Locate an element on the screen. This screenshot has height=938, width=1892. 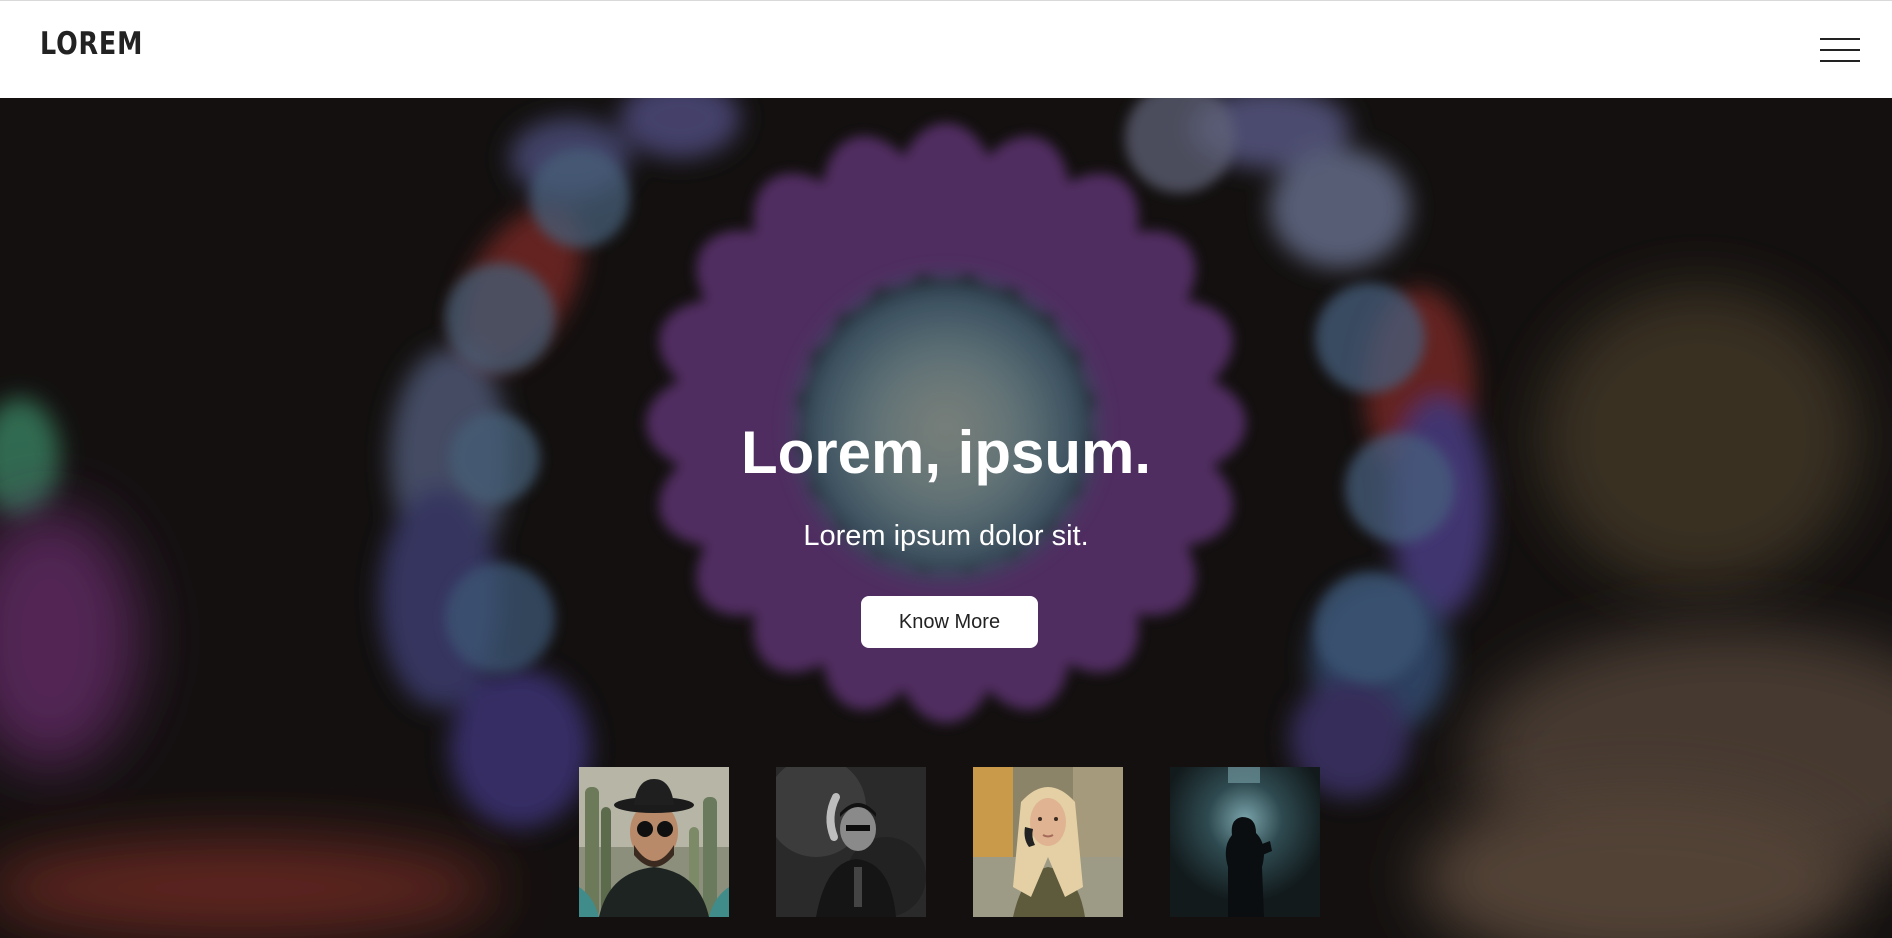
navbar: LOREM is located at coordinates (946, 49).